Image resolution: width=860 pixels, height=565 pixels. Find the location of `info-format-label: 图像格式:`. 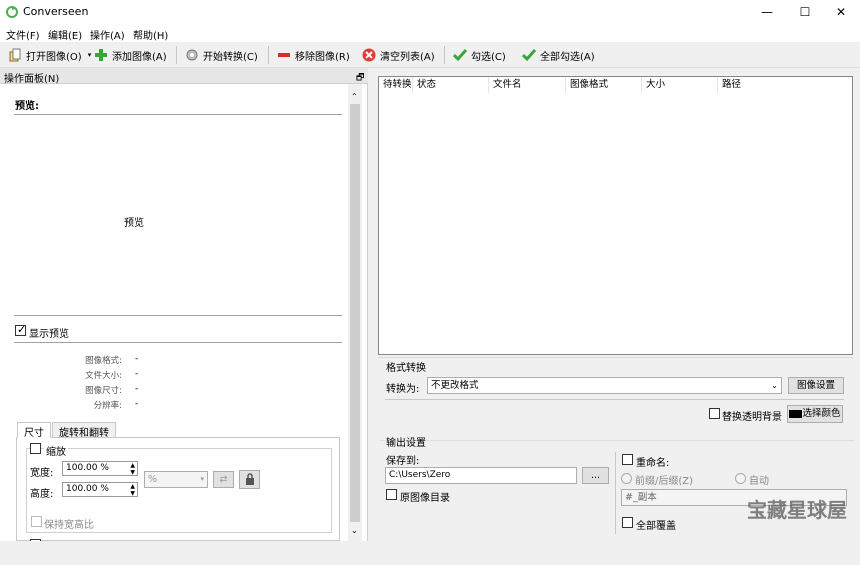

info-format-label: 图像格式: is located at coordinates (103, 361).